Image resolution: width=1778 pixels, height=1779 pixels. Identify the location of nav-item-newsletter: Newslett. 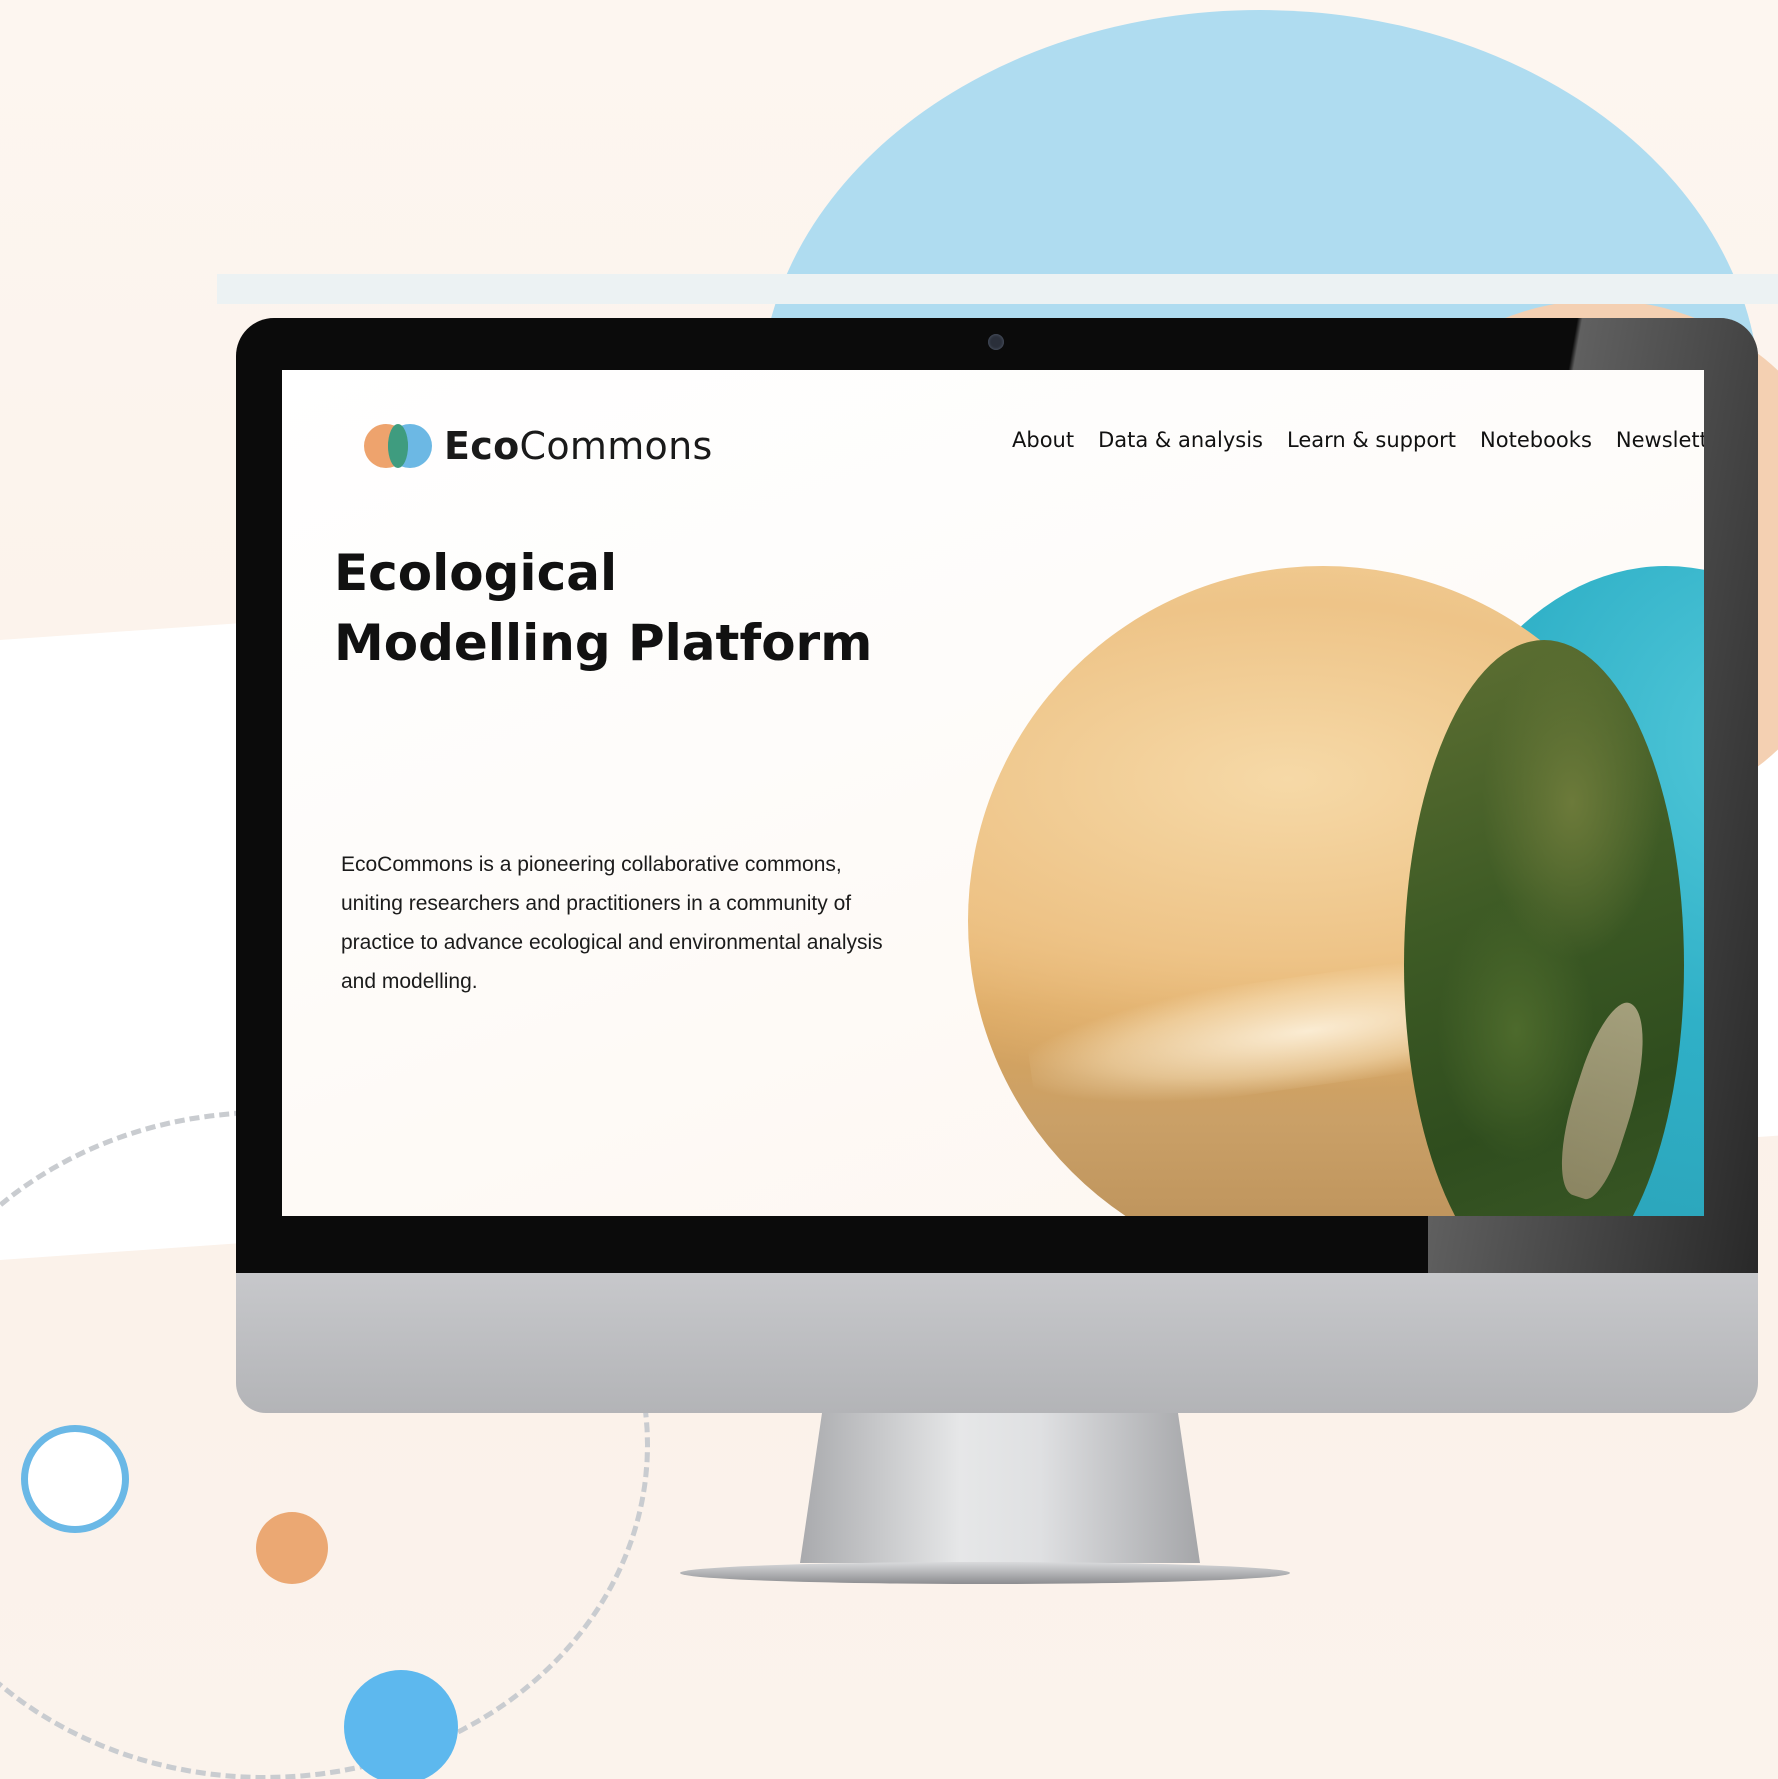
(1660, 440).